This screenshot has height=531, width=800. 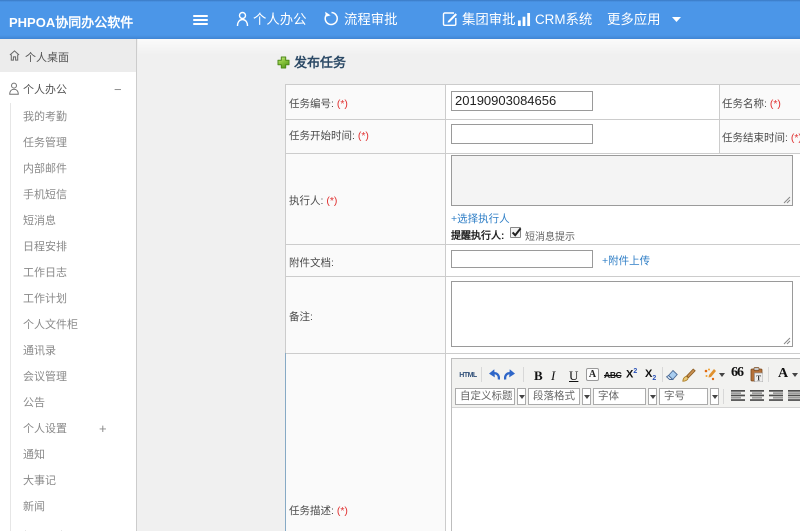 What do you see at coordinates (758, 377) in the screenshot?
I see `svg-text: T` at bounding box center [758, 377].